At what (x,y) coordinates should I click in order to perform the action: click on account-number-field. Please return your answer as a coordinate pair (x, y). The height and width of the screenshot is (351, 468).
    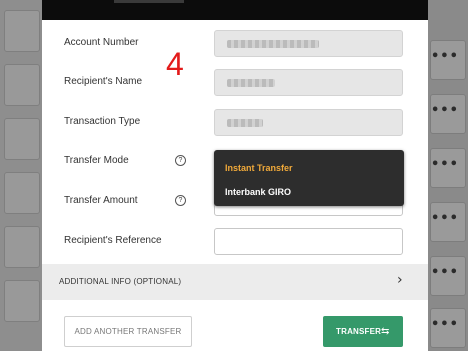
    Looking at the image, I should click on (308, 43).